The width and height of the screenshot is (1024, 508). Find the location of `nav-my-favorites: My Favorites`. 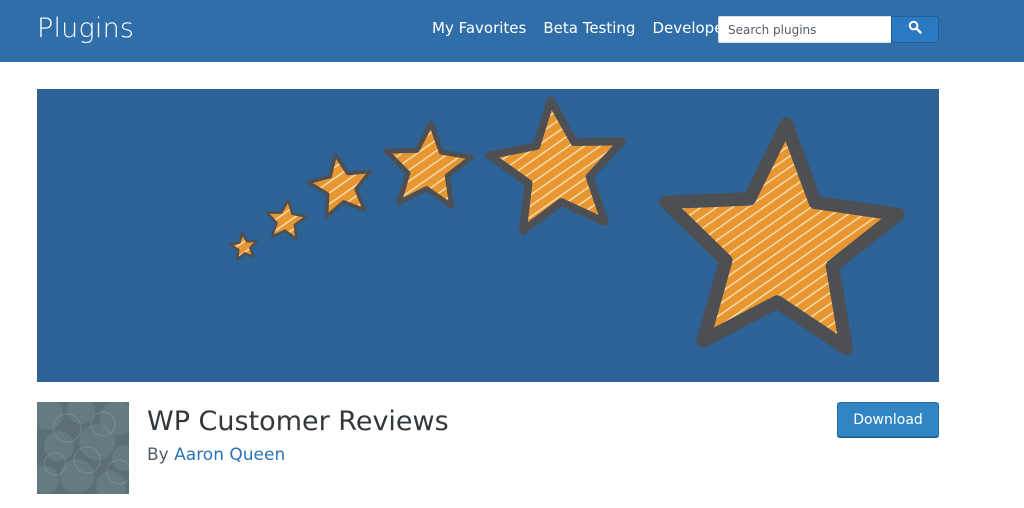

nav-my-favorites: My Favorites is located at coordinates (479, 28).